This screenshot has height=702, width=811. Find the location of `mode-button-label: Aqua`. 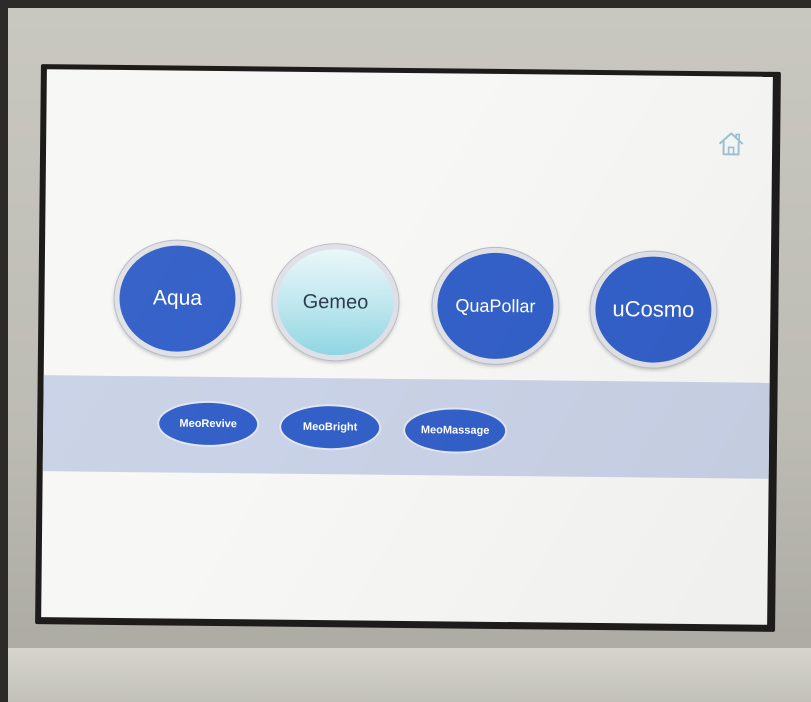

mode-button-label: Aqua is located at coordinates (177, 298).